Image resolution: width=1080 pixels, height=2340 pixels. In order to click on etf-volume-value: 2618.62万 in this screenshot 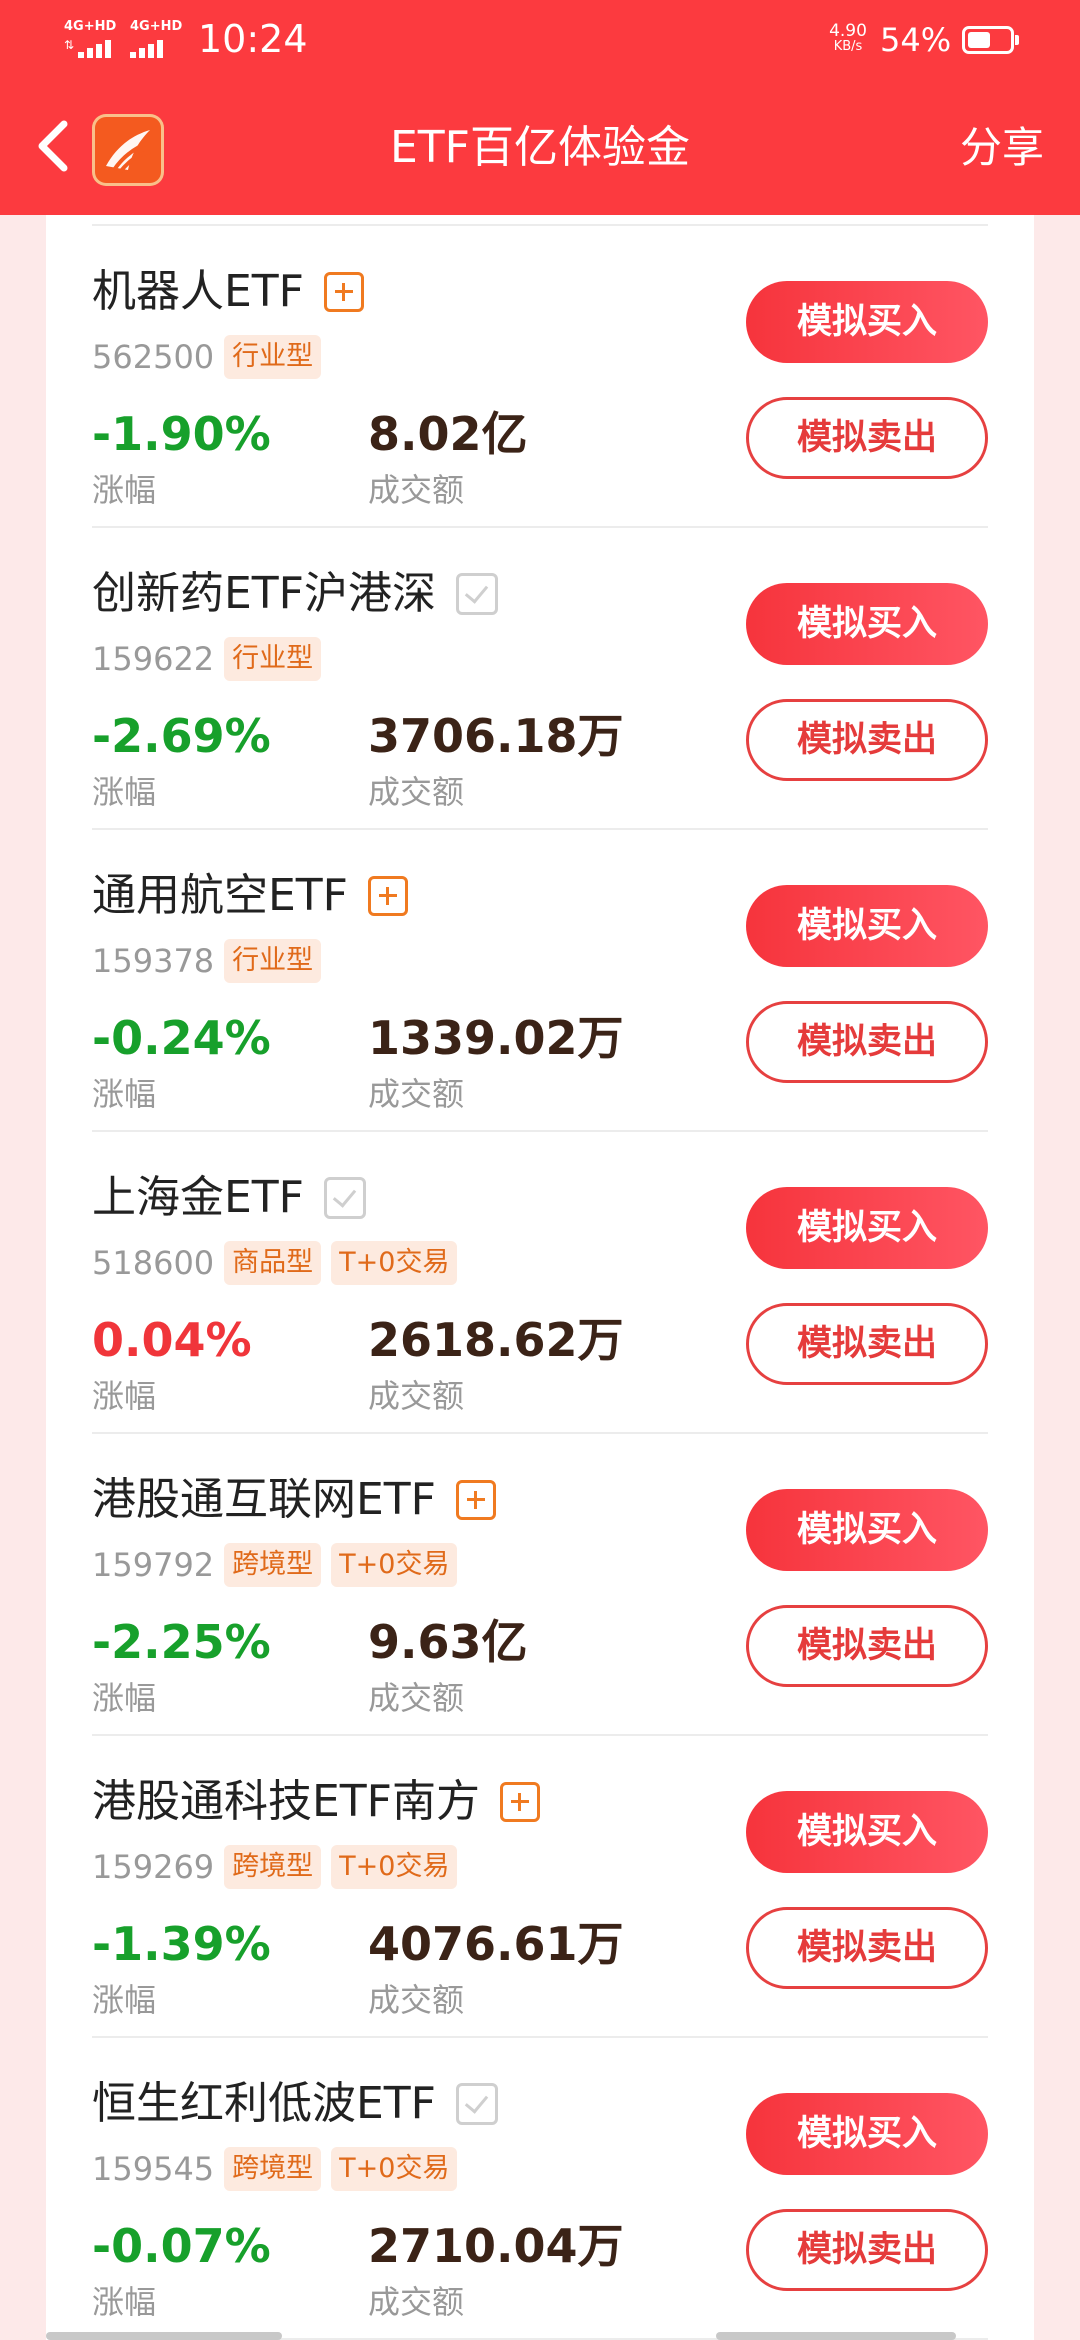, I will do `click(496, 1340)`.